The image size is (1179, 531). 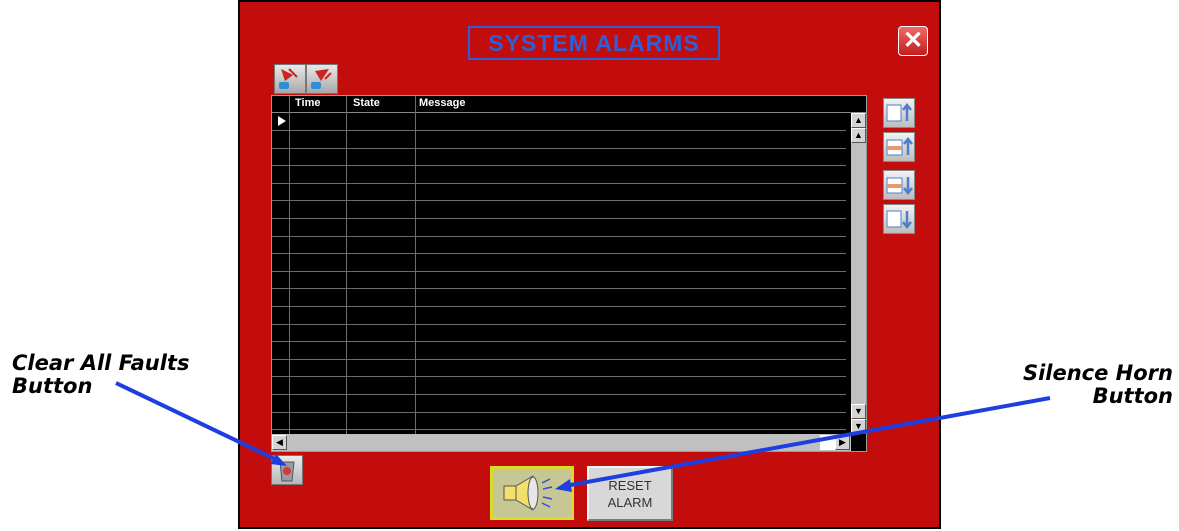 I want to click on horizontal-scrollbar: ◀ ▶, so click(x=561, y=442).